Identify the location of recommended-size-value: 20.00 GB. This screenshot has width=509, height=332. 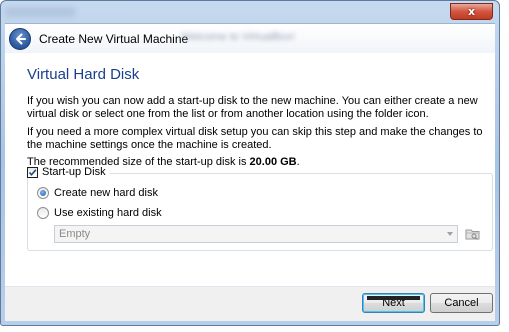
(273, 162).